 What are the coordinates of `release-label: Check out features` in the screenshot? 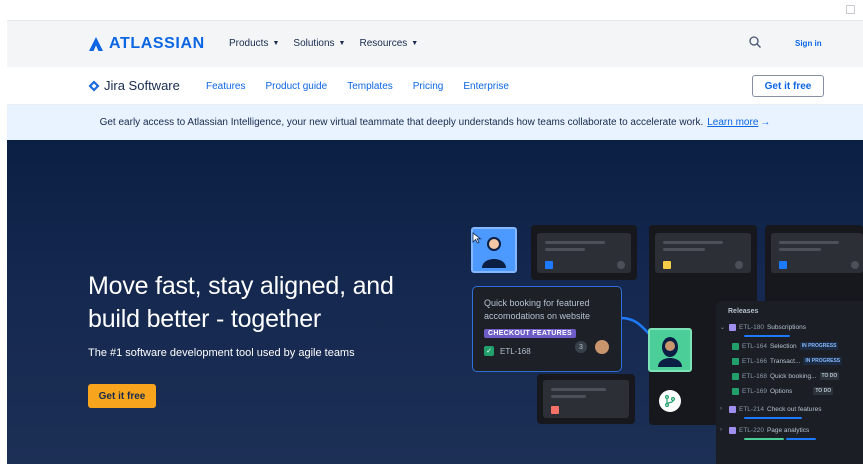 It's located at (794, 409).